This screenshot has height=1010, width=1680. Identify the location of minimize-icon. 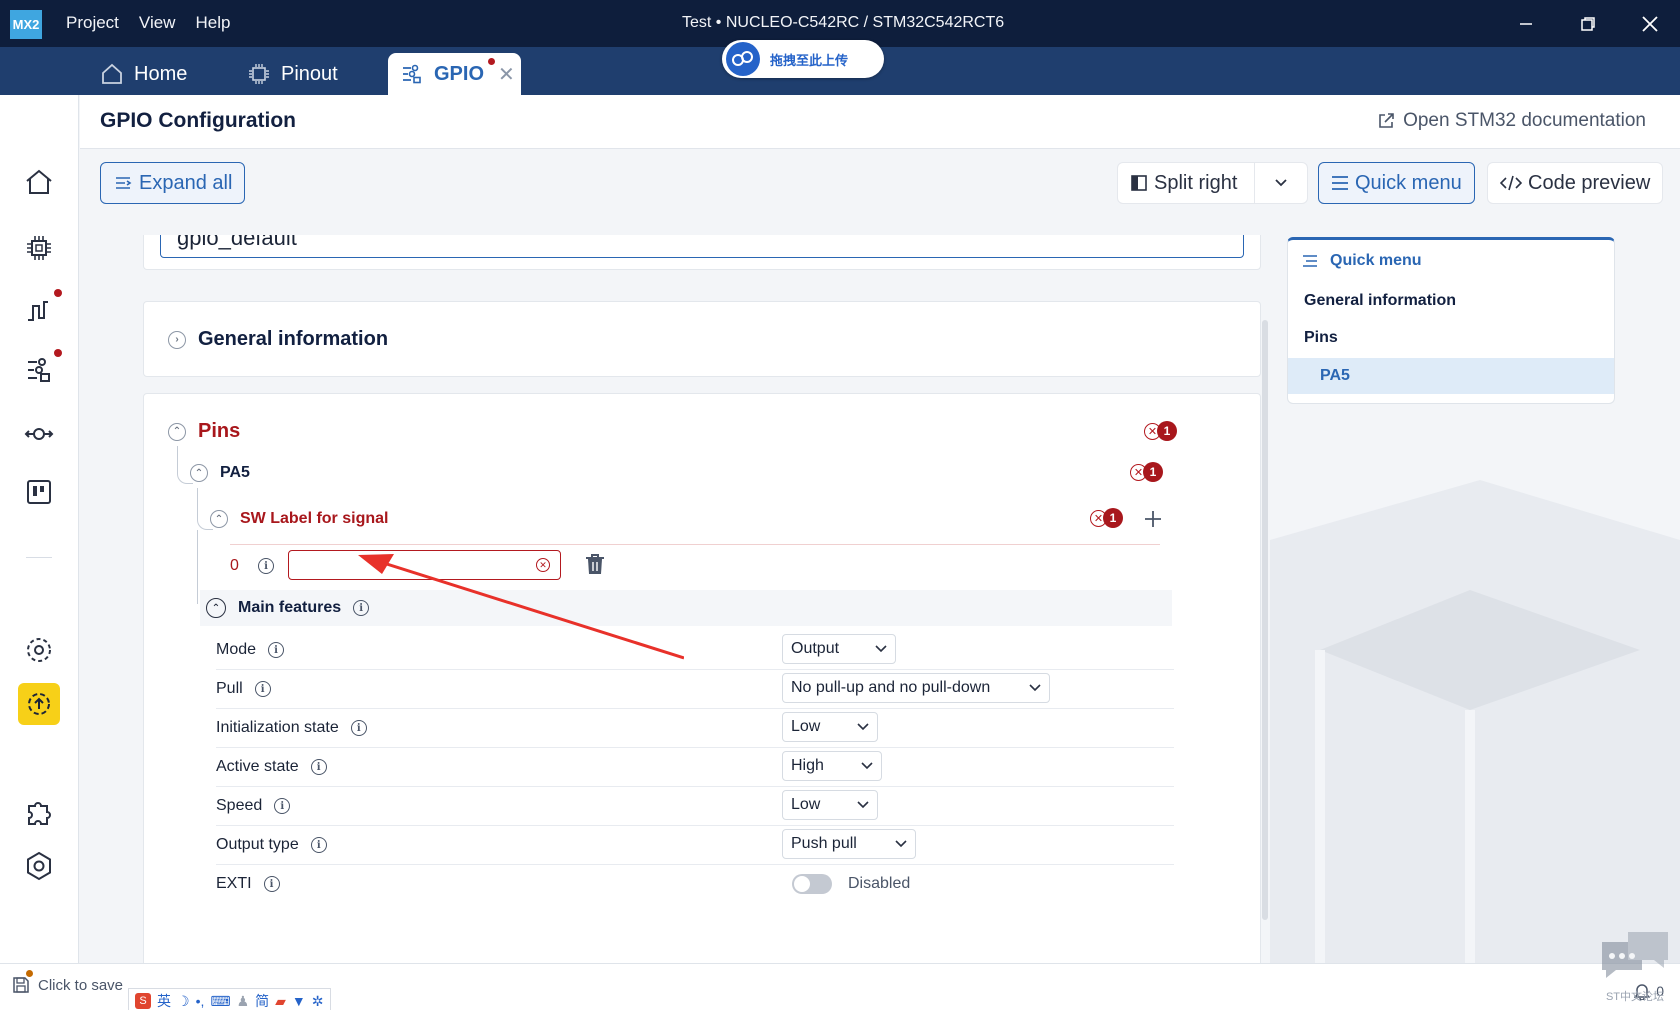
(1526, 24).